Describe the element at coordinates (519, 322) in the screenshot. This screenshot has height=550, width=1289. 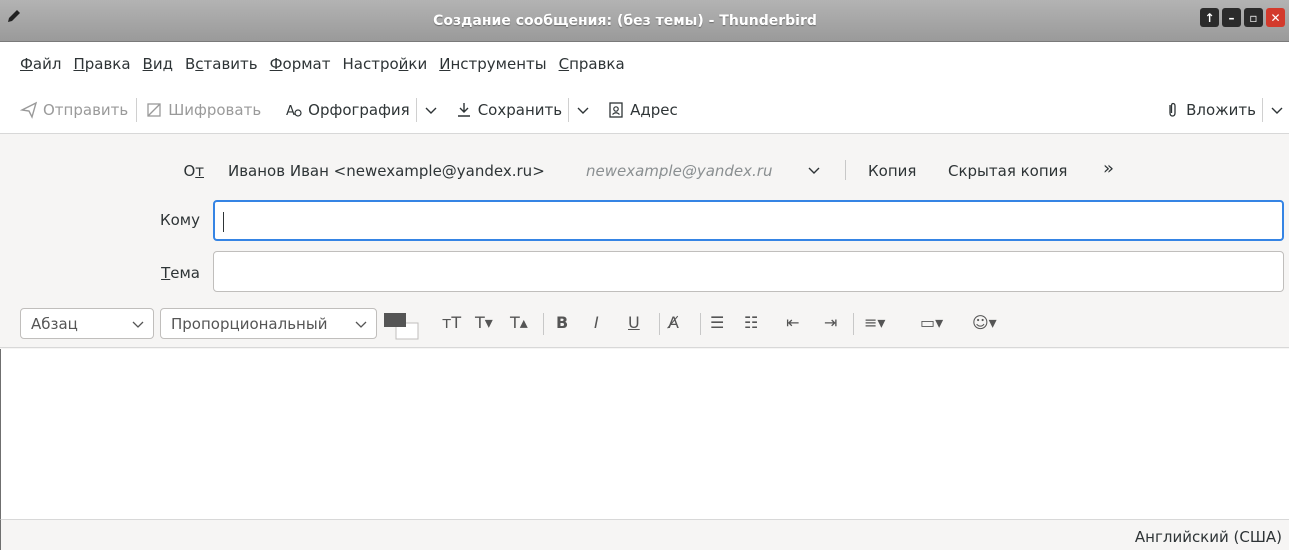
I see `font-size-increase-icon: T▴` at that location.